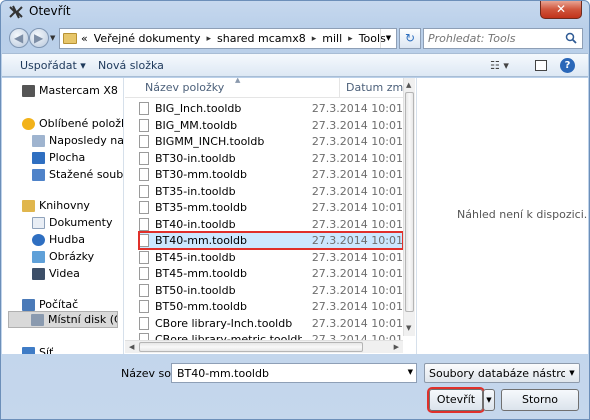 This screenshot has height=420, width=590. Describe the element at coordinates (271, 158) in the screenshot. I see `file-row: BT30-in.tooldb 27.3.2014 10:01` at that location.